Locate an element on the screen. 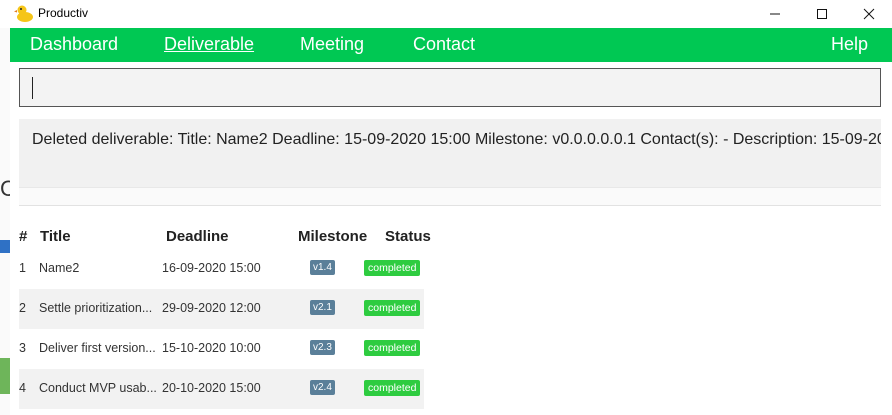 Image resolution: width=892 pixels, height=415 pixels. maximize-icon is located at coordinates (822, 14).